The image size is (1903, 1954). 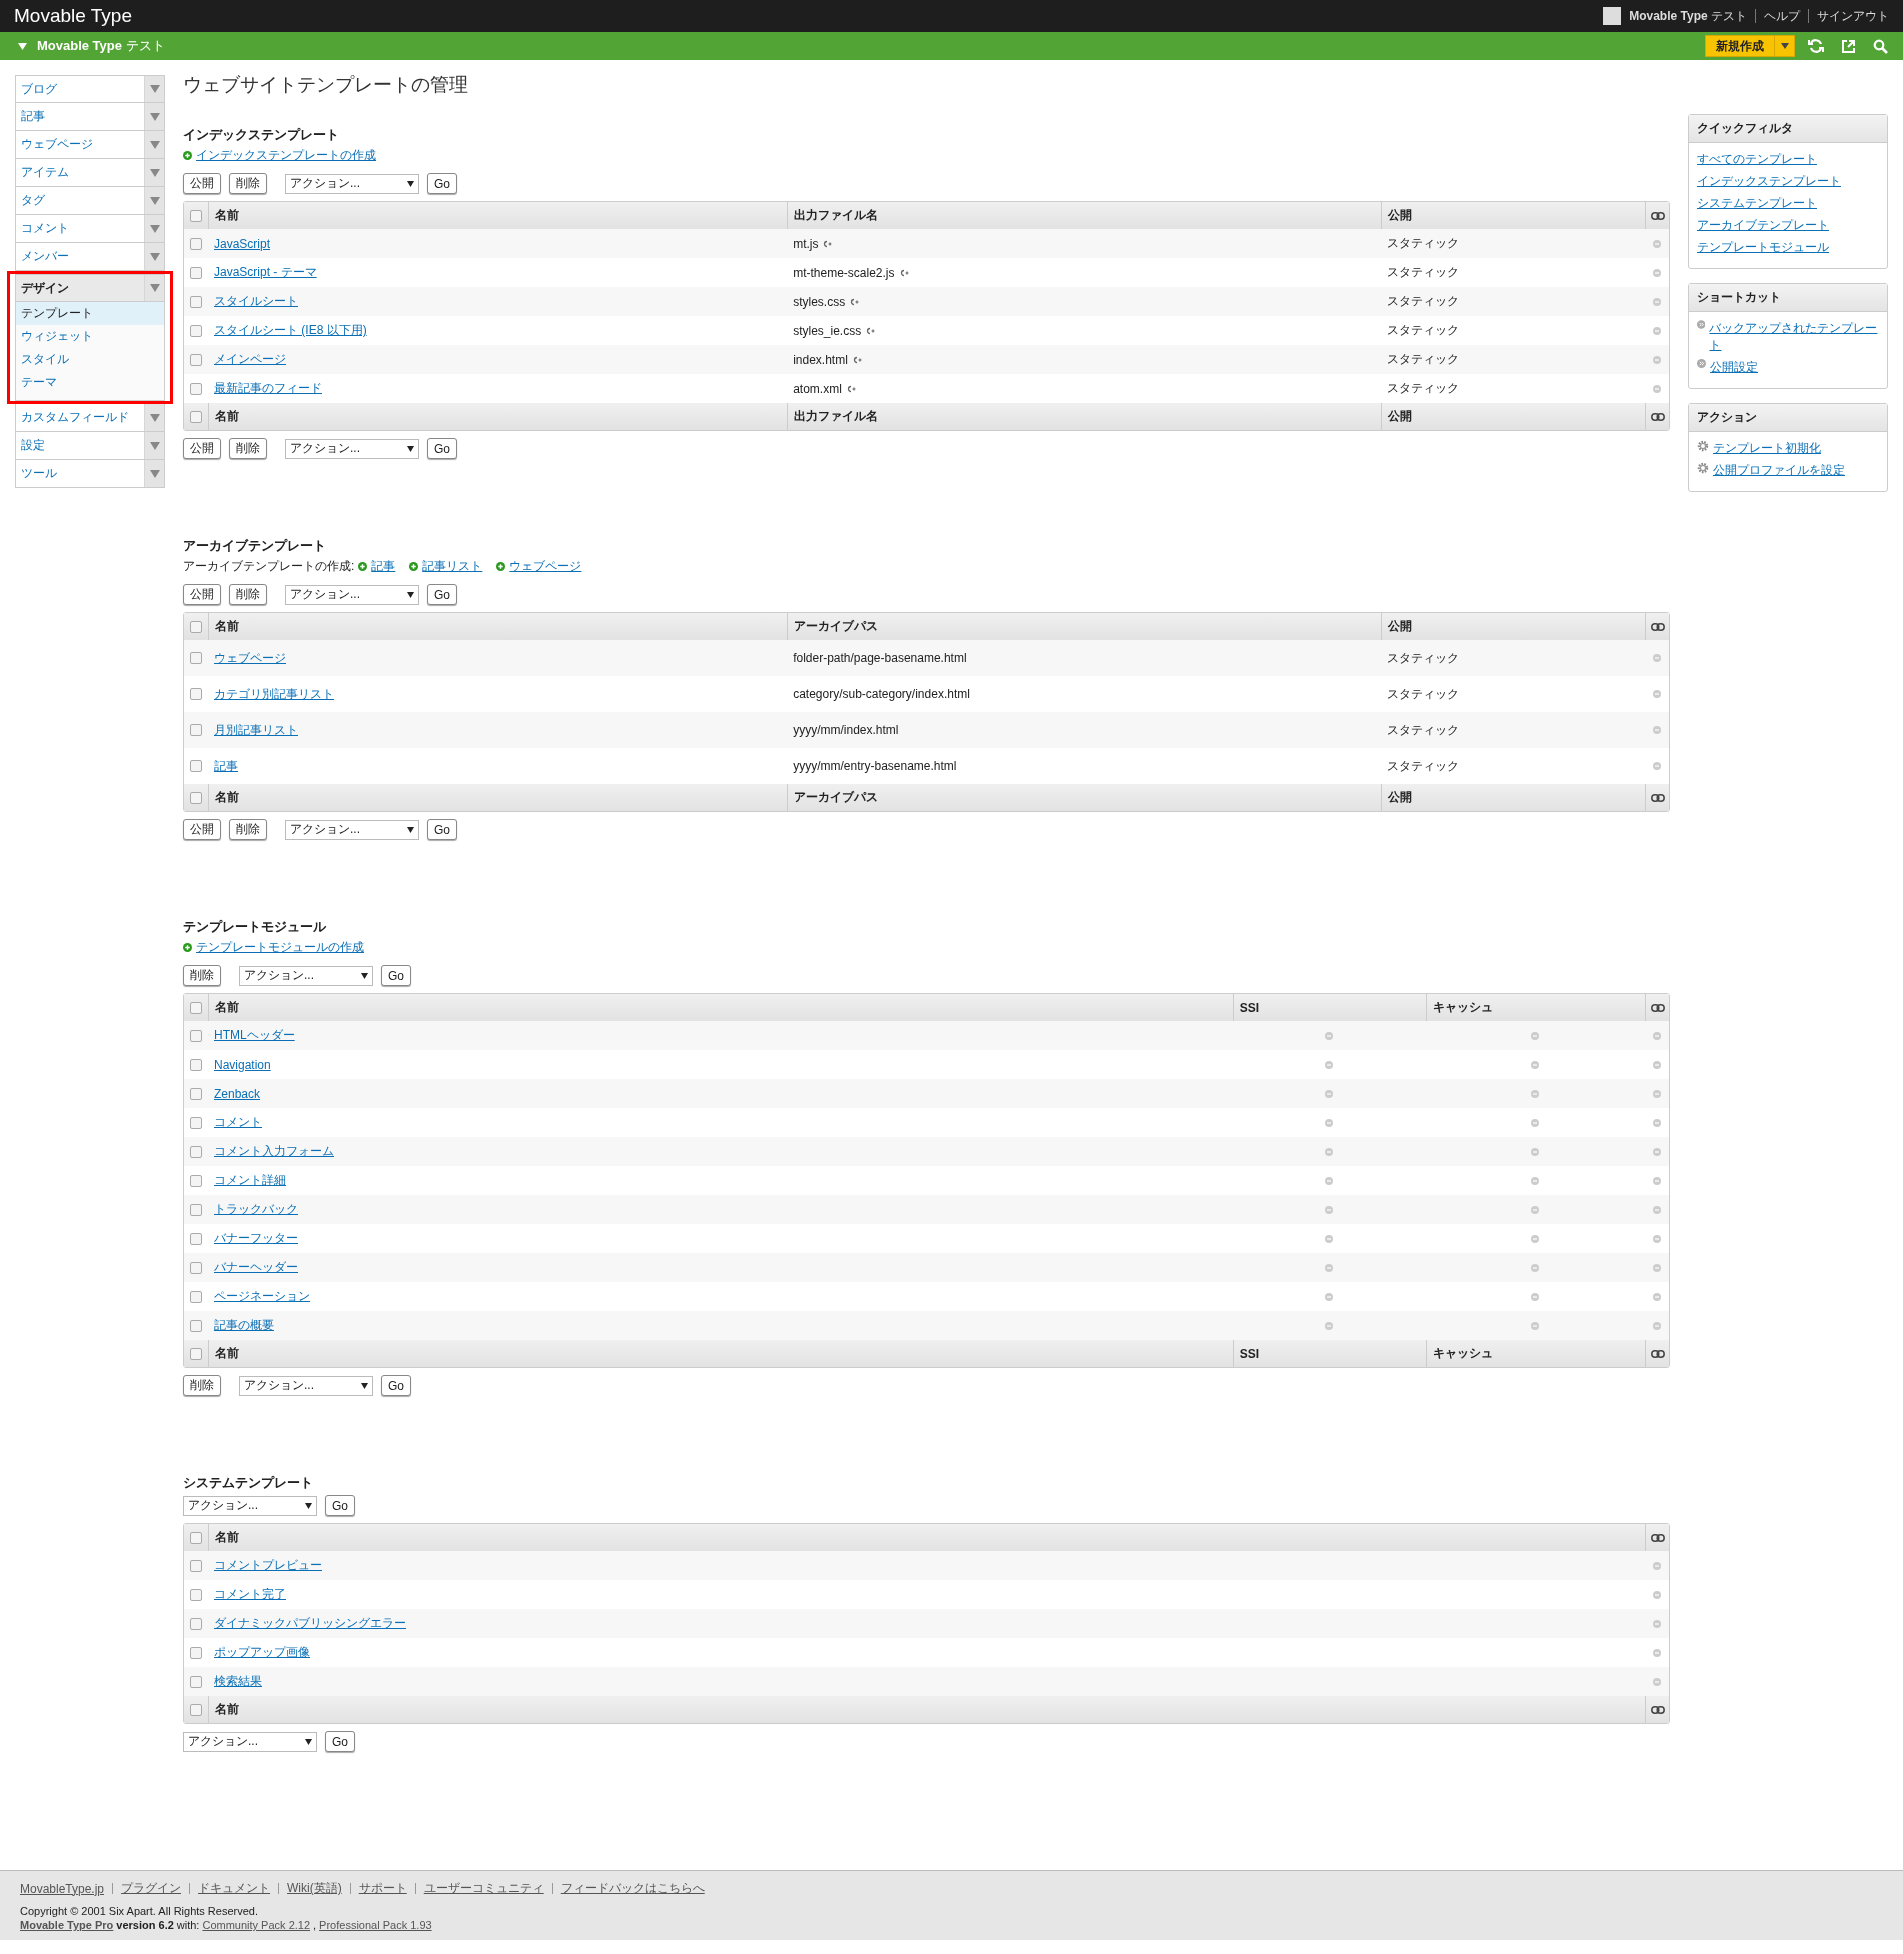 I want to click on widget-link: 公開設定, so click(x=1734, y=367).